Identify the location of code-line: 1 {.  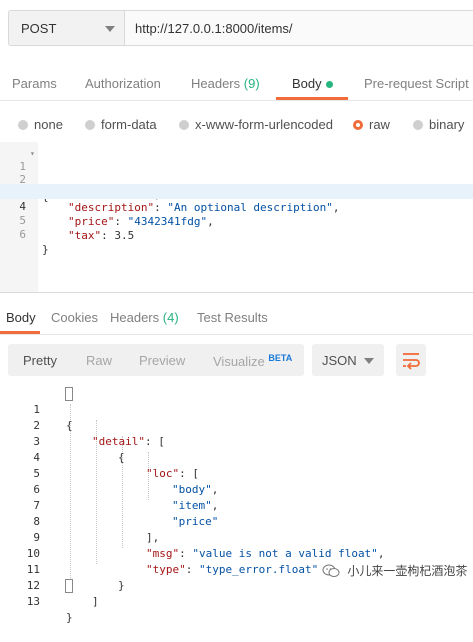
(236, 409).